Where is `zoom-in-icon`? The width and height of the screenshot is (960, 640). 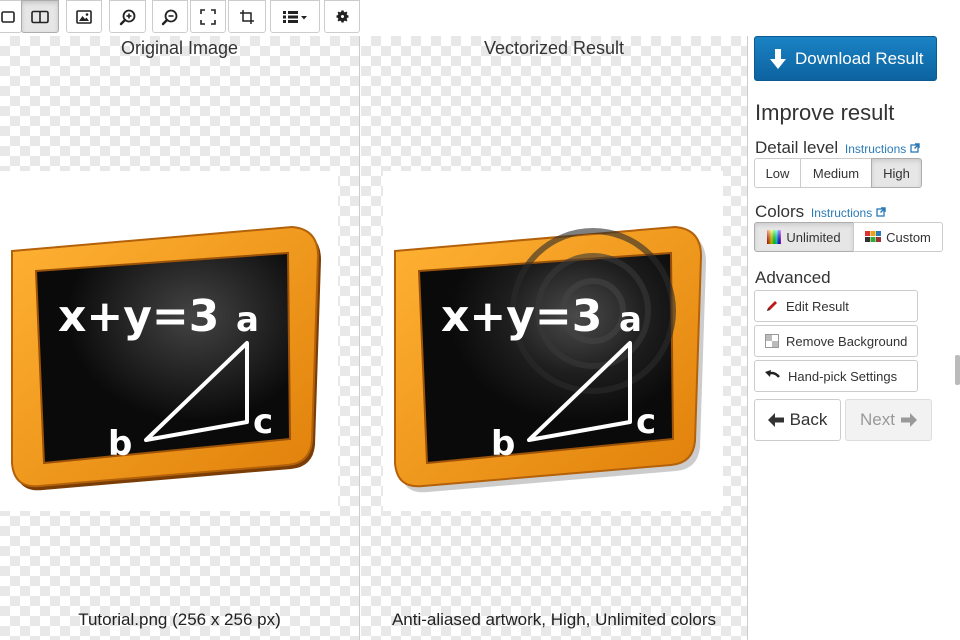
zoom-in-icon is located at coordinates (128, 17).